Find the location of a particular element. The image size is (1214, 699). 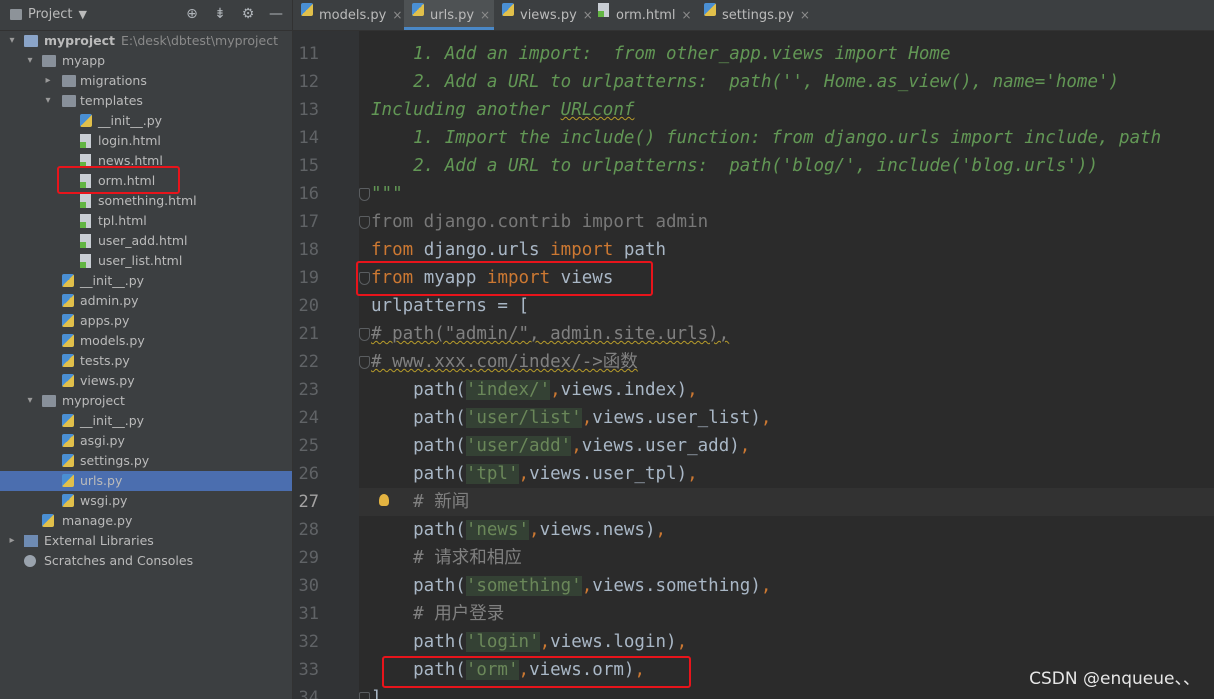

tree-item-migrations: ▸ migrations is located at coordinates (146, 81).